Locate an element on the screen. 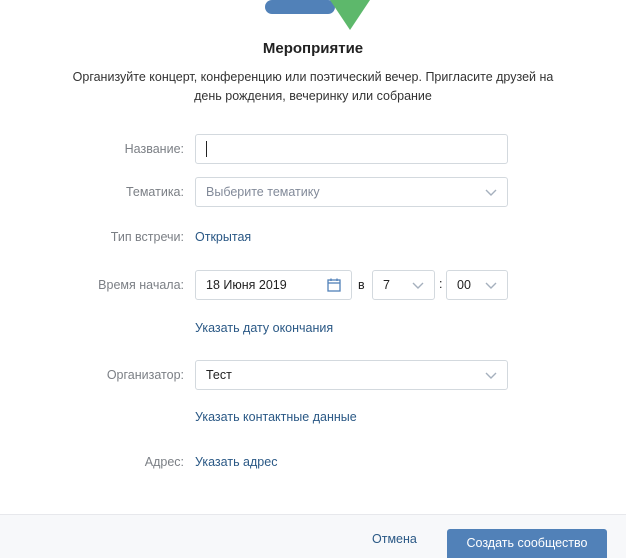  create-community-button: Создать сообщество is located at coordinates (527, 543).